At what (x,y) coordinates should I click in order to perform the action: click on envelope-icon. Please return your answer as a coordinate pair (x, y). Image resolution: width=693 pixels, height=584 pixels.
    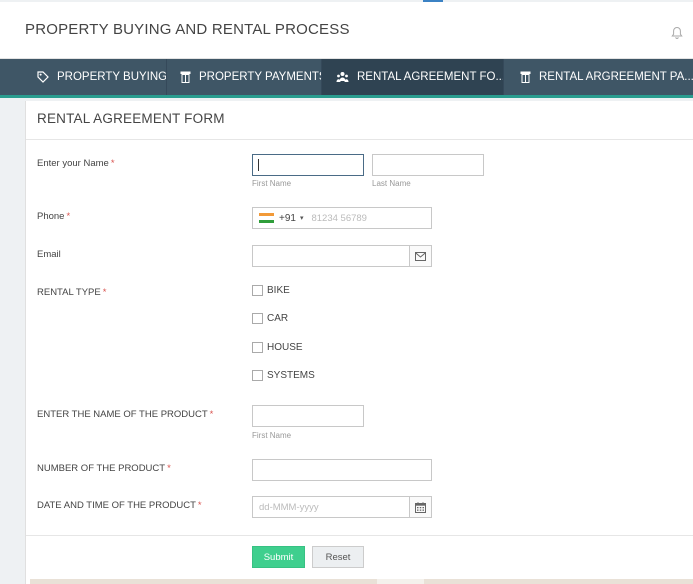
    Looking at the image, I should click on (420, 256).